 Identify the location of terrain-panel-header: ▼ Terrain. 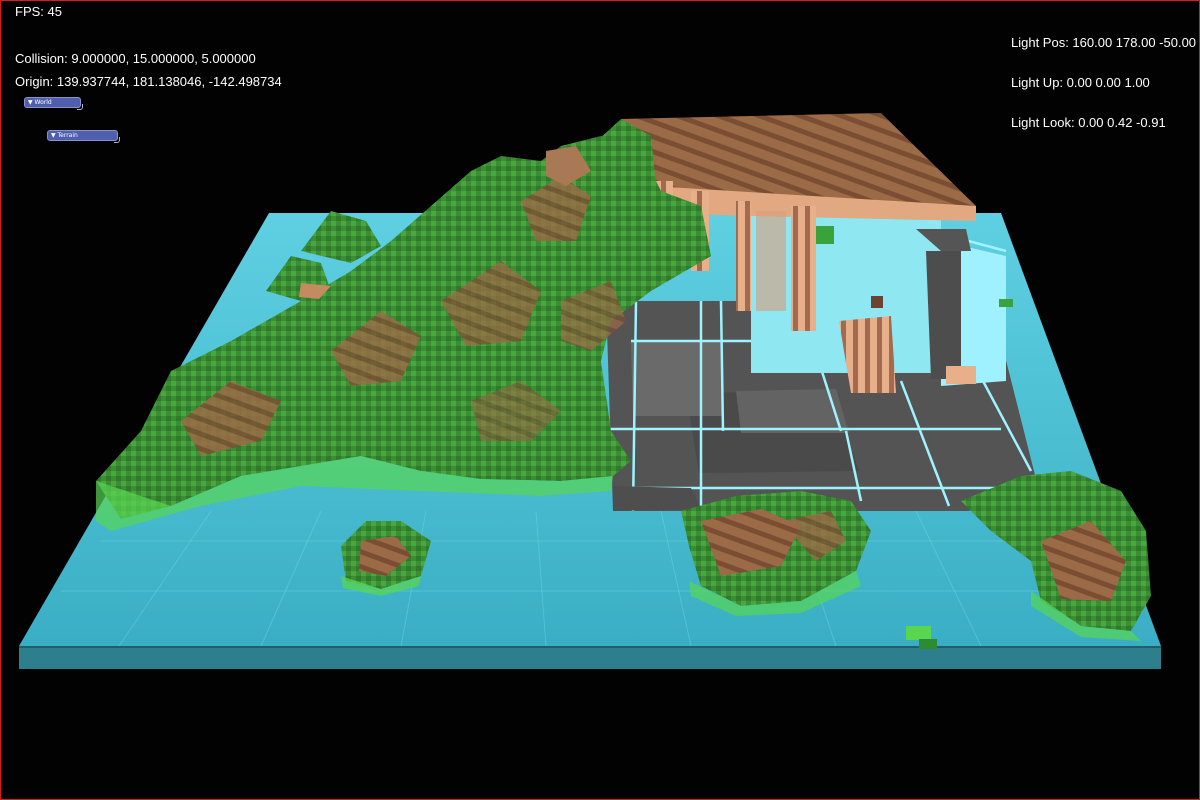
(83, 136).